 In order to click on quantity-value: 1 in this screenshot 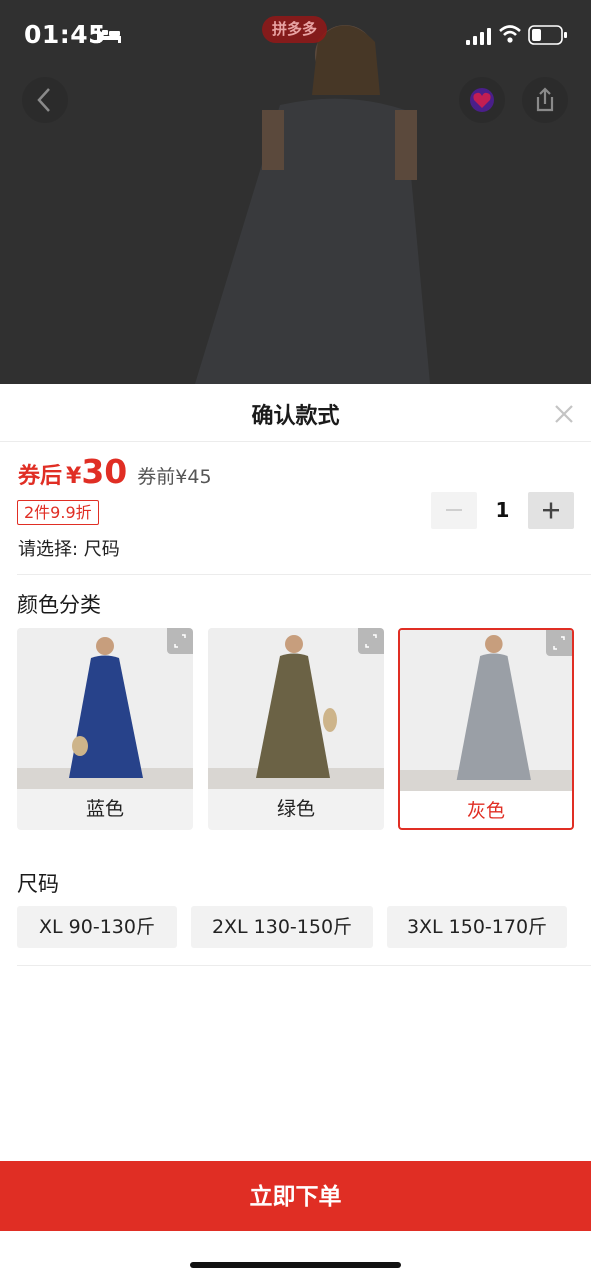, I will do `click(502, 510)`.